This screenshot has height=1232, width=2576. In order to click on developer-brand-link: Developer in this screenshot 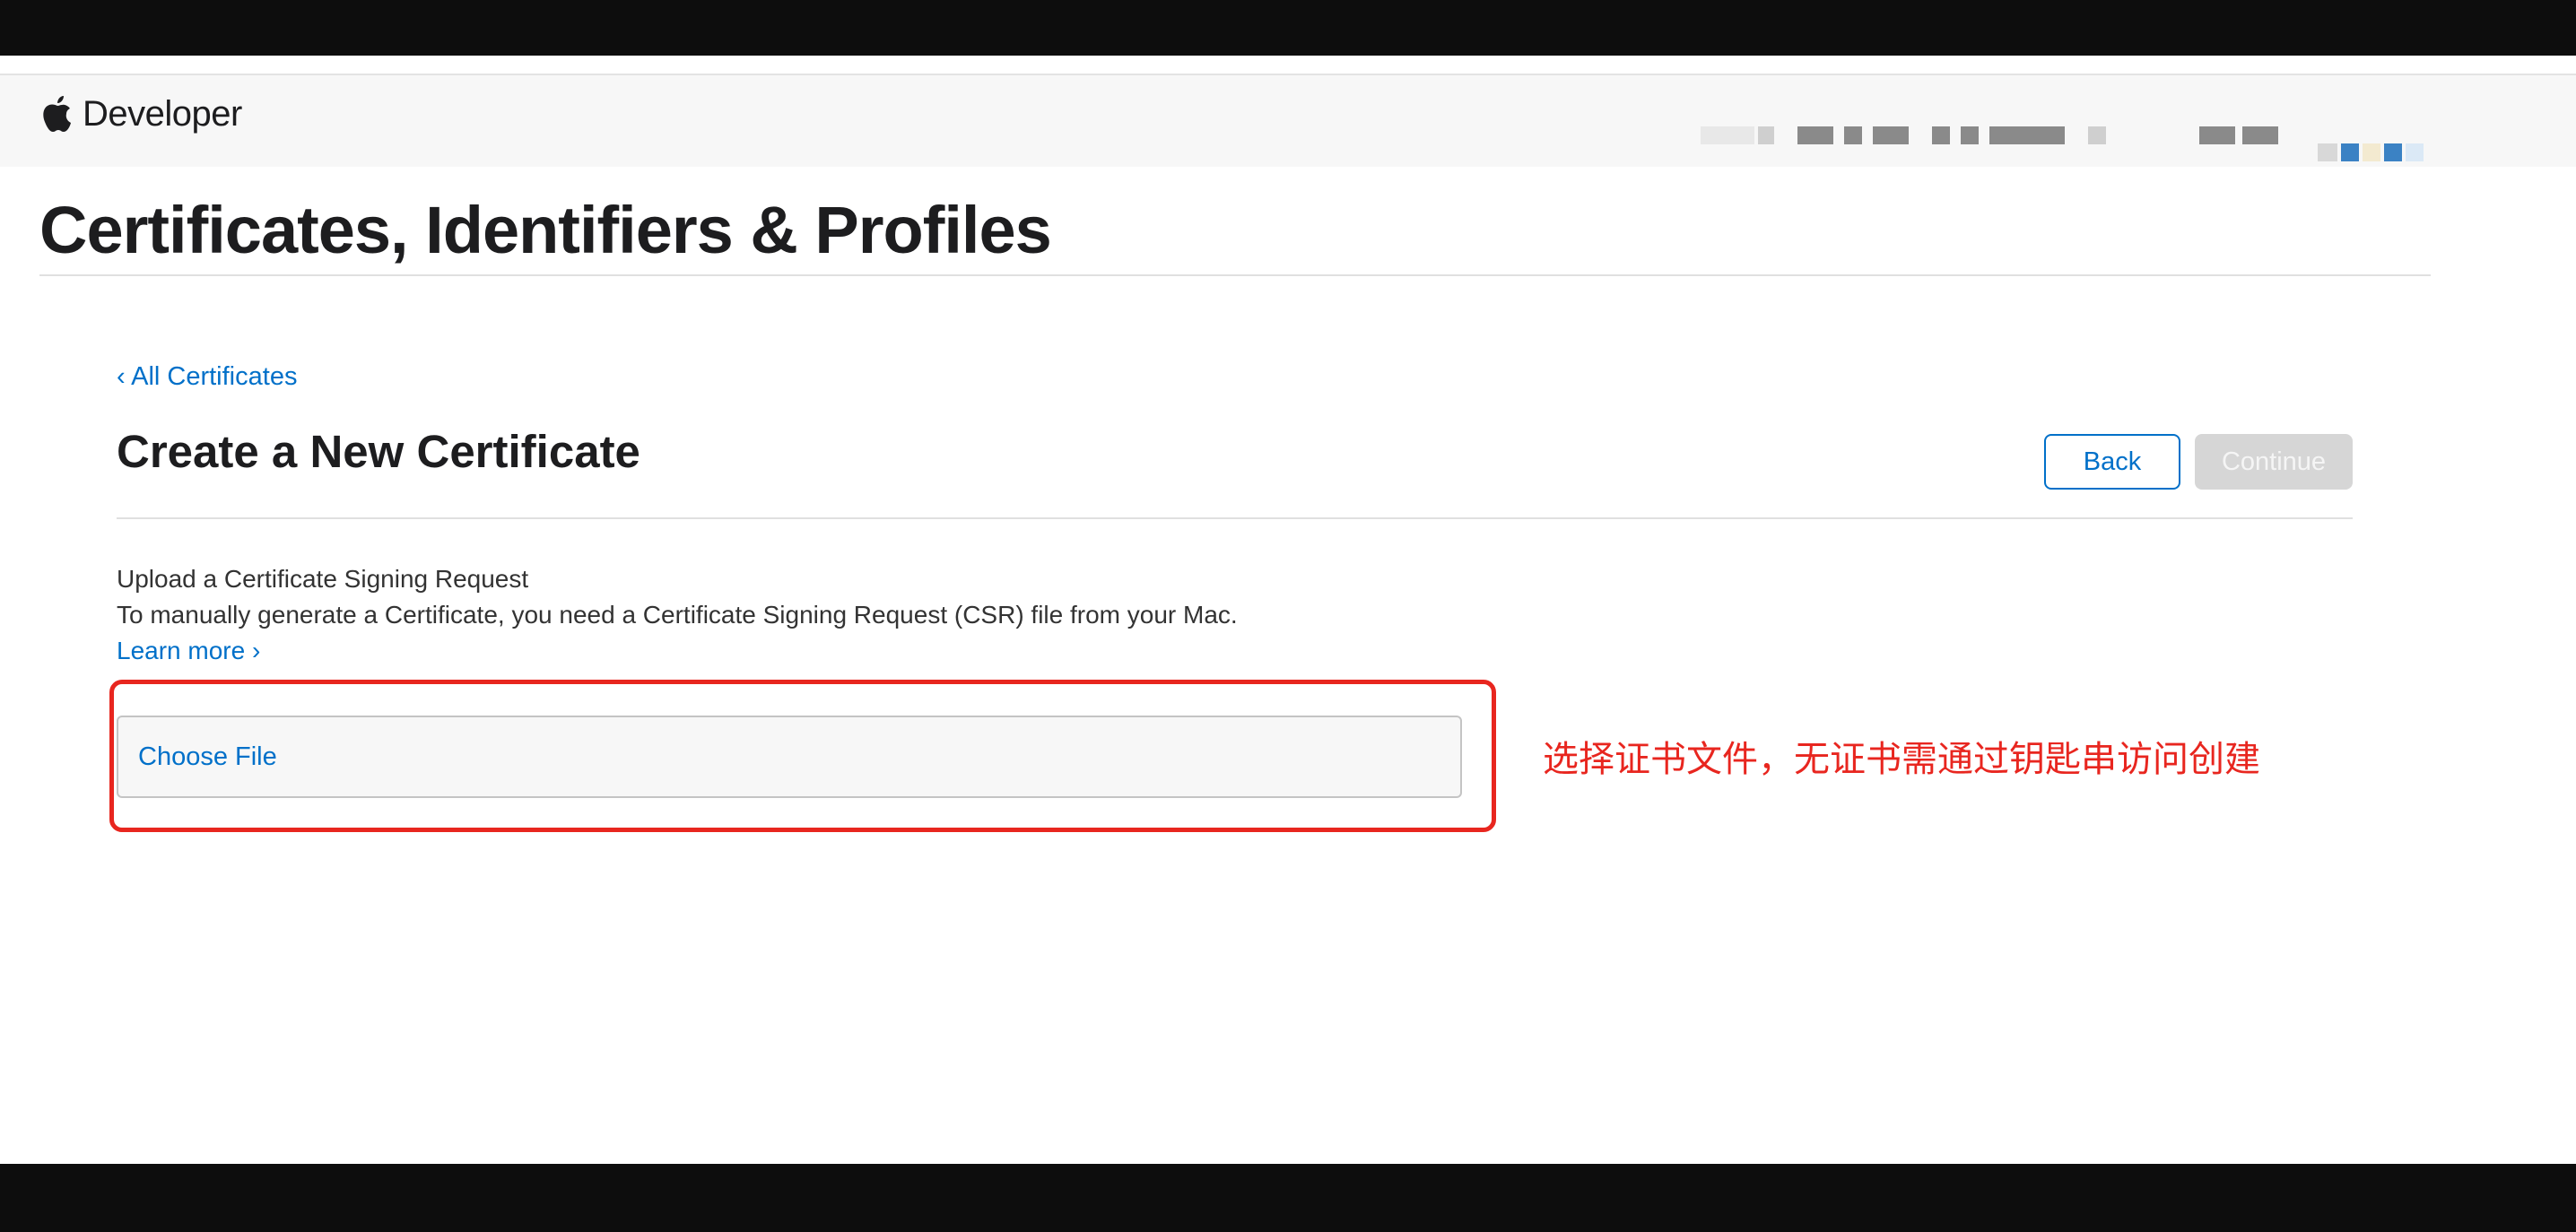, I will do `click(140, 113)`.